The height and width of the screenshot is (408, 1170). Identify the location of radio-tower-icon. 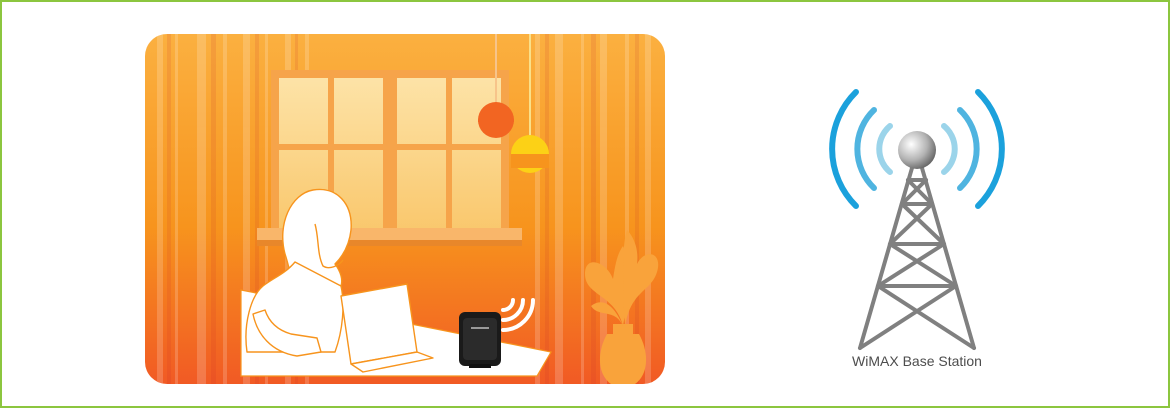
(917, 258).